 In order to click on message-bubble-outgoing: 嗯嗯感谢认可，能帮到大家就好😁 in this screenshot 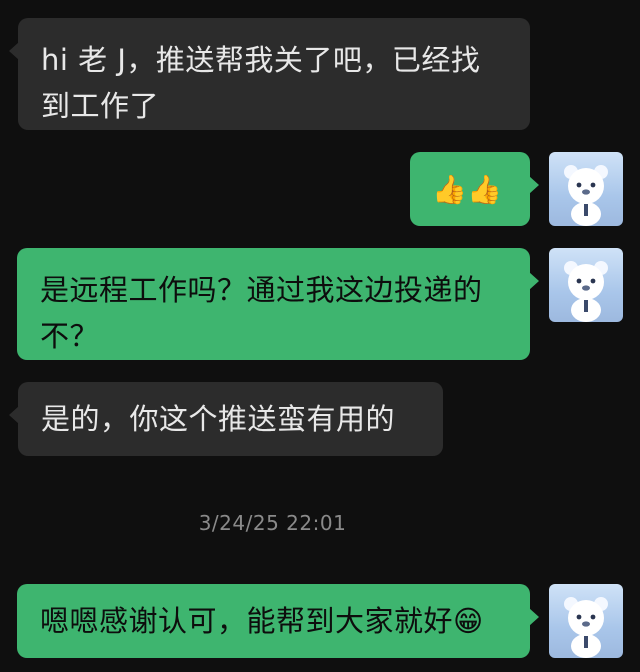, I will do `click(278, 621)`.